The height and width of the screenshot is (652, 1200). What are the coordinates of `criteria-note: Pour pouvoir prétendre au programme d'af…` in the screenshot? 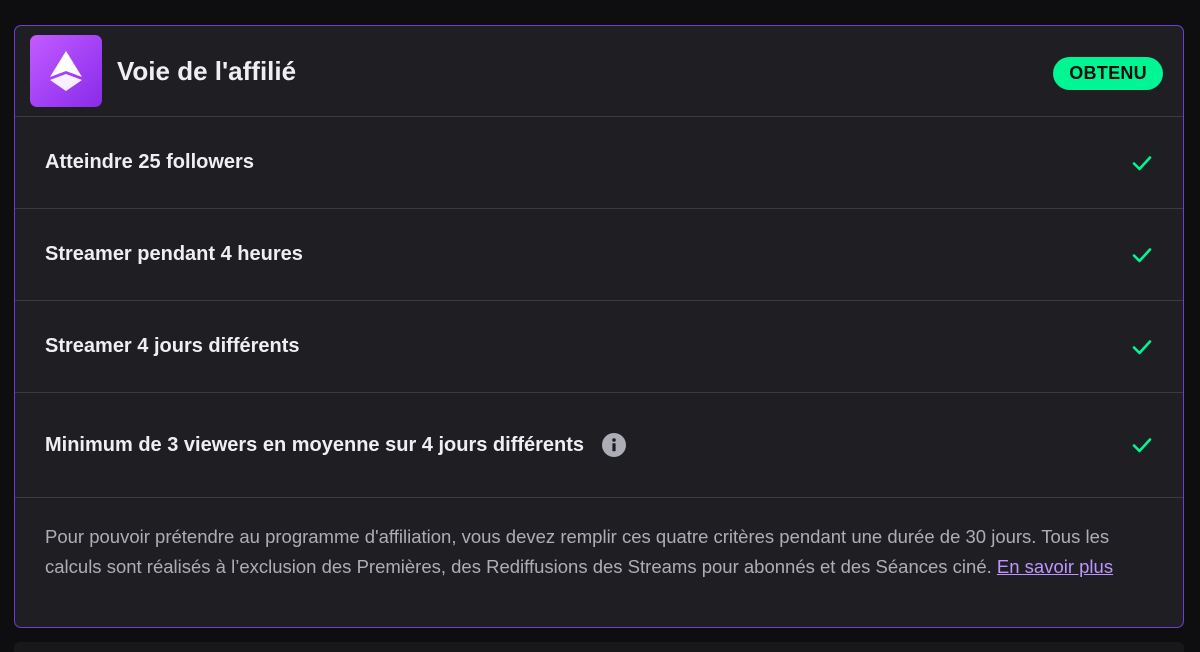 It's located at (599, 539).